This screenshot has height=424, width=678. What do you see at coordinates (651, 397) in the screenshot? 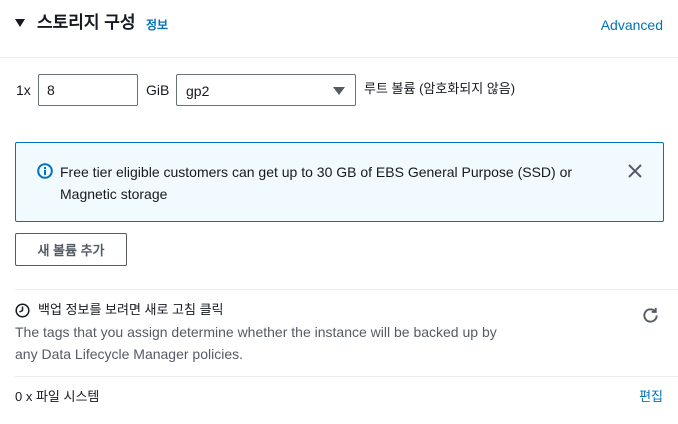
I see `file-systems-edit-link: 편집` at bounding box center [651, 397].